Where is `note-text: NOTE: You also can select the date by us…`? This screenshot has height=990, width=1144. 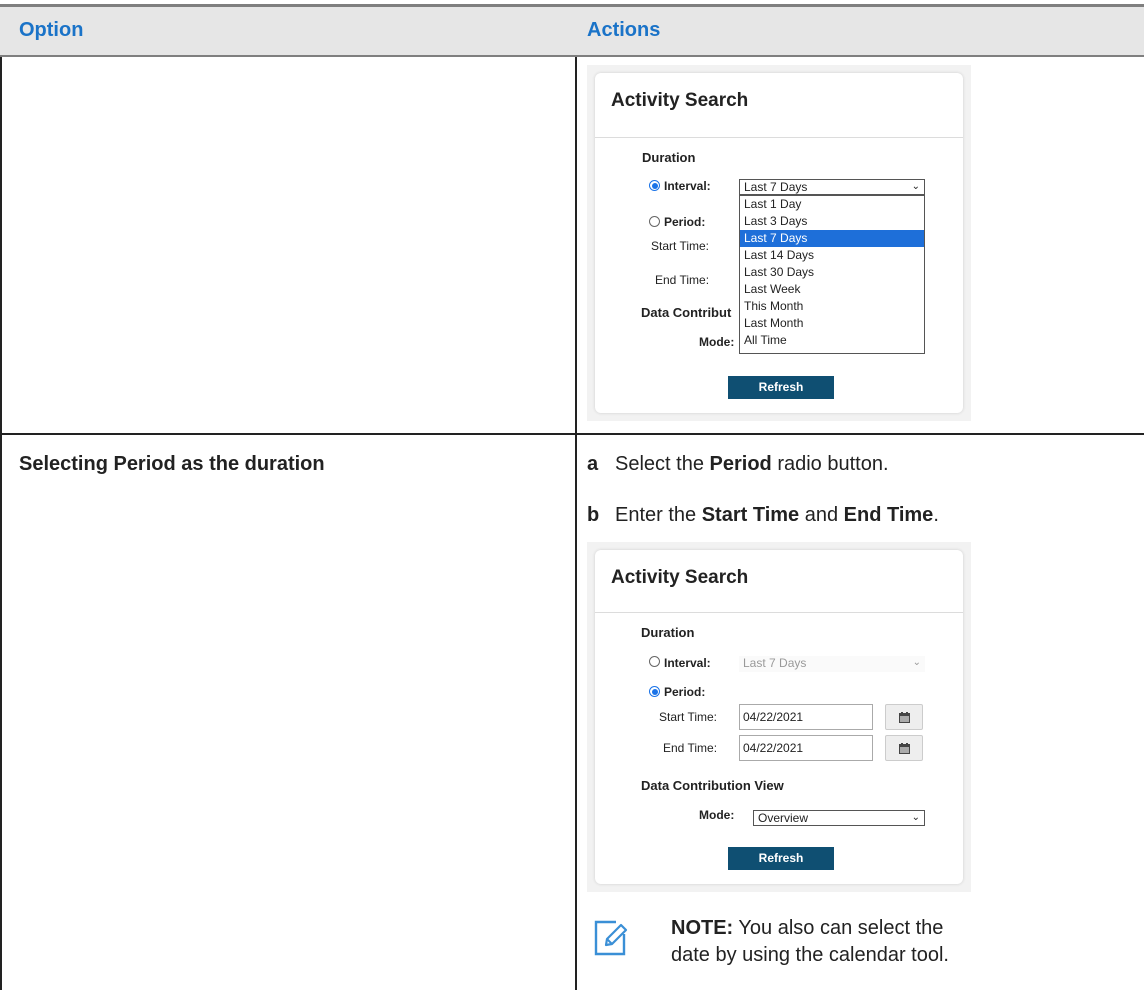
note-text: NOTE: You also can select the date by us… is located at coordinates (811, 942).